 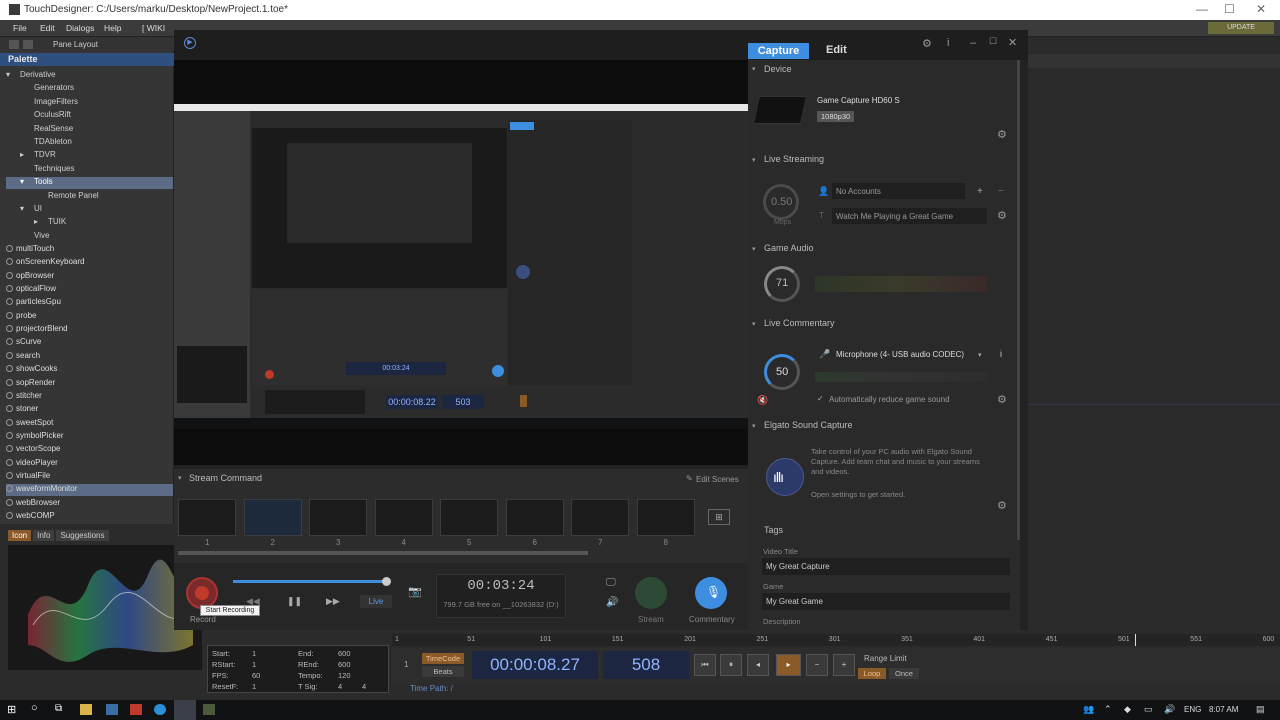 What do you see at coordinates (1002, 215) in the screenshot?
I see `streaming-settings-icon: ⚙` at bounding box center [1002, 215].